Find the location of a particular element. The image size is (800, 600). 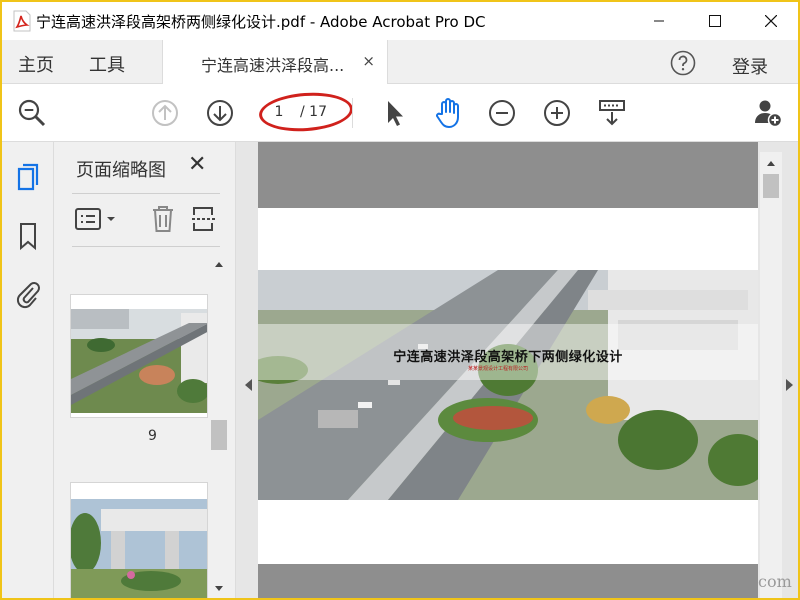

insert-page-icon is located at coordinates (203, 219).